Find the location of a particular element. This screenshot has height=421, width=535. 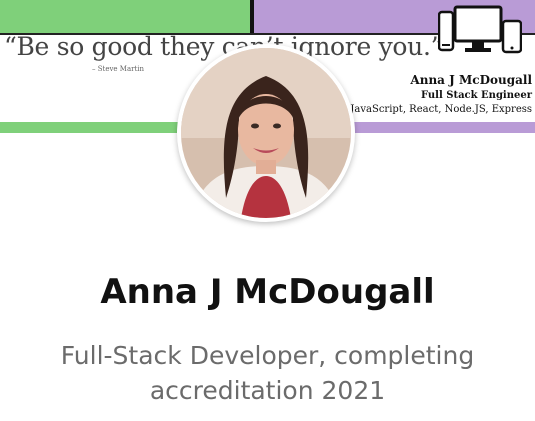

avatar-photo is located at coordinates (266, 133).